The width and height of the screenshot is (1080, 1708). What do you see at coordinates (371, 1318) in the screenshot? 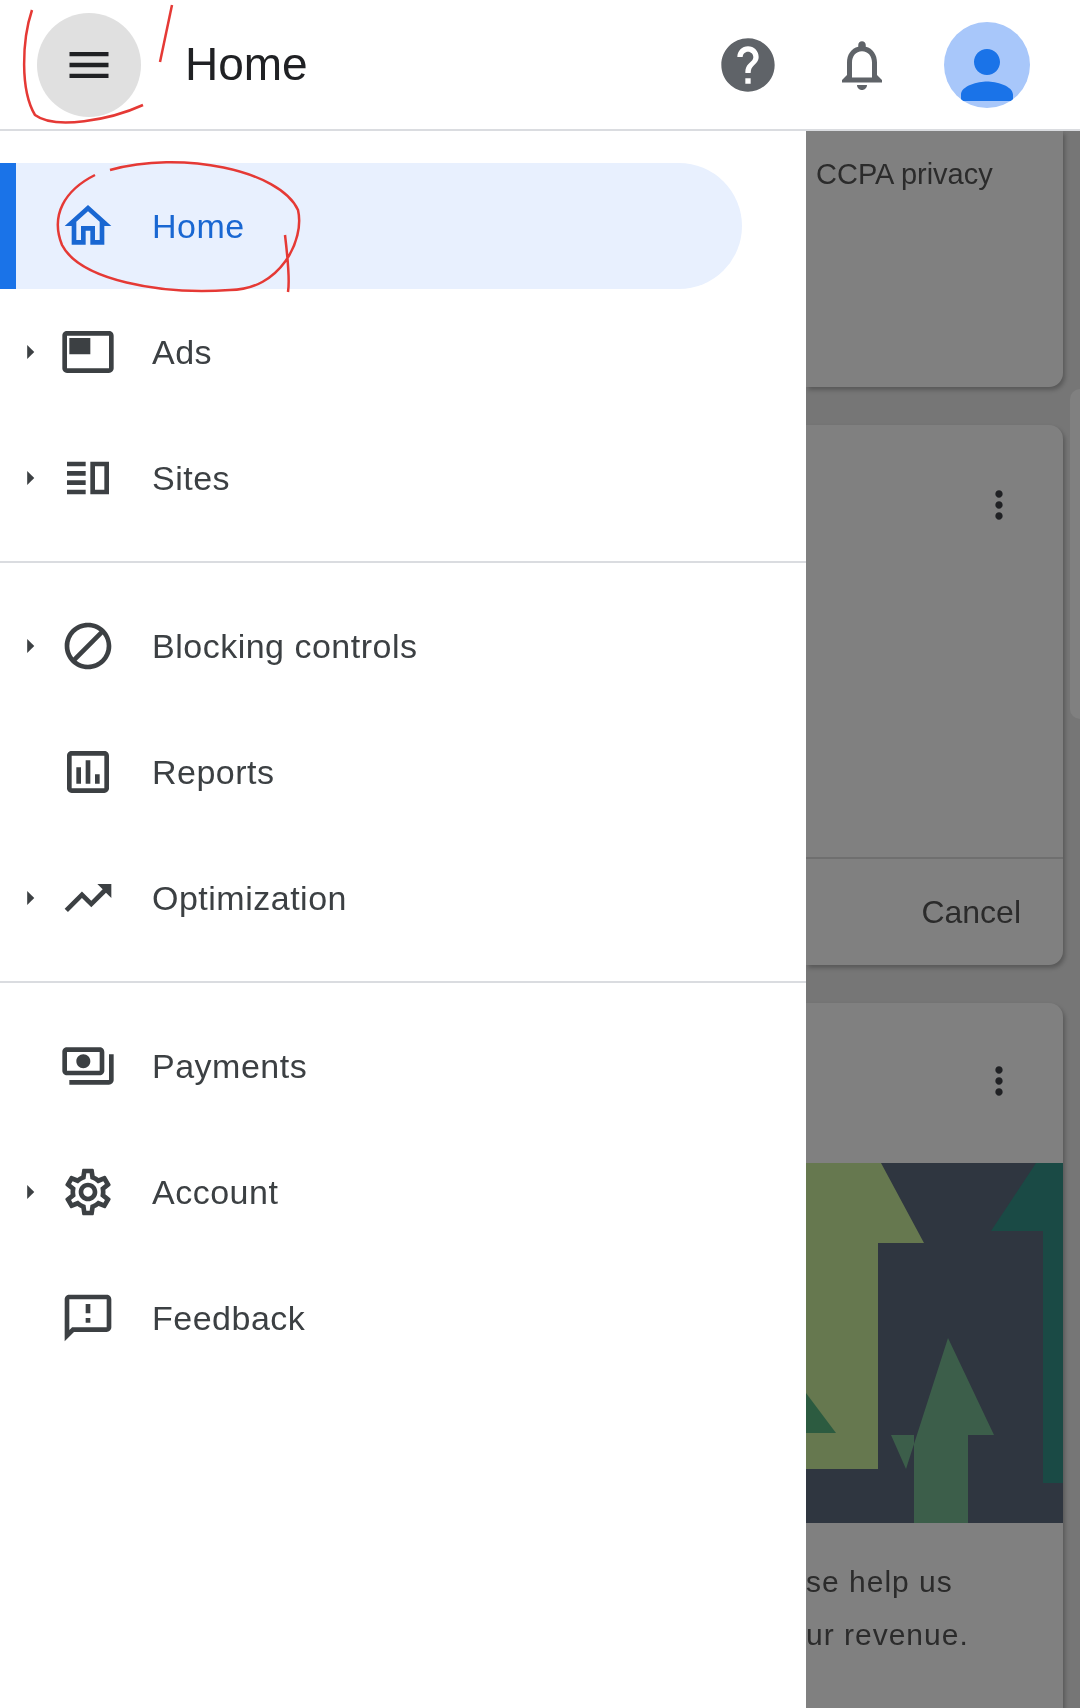
I see `nav-item: Feedback` at bounding box center [371, 1318].